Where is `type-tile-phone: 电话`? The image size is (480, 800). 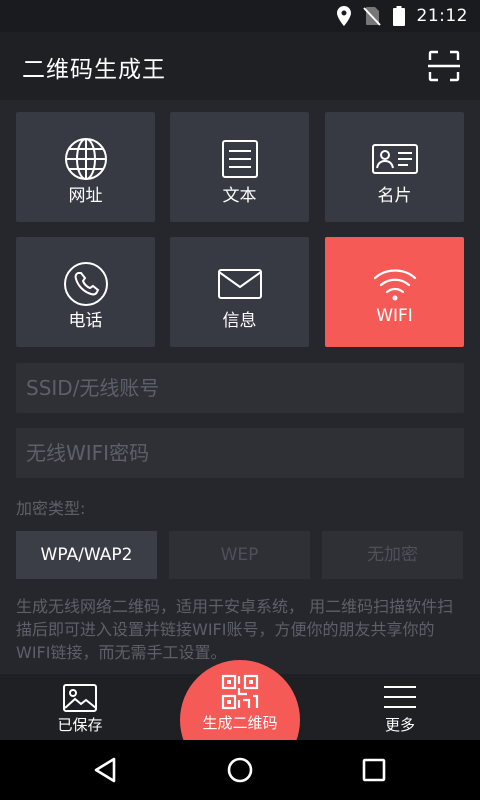
type-tile-phone: 电话 is located at coordinates (85, 292).